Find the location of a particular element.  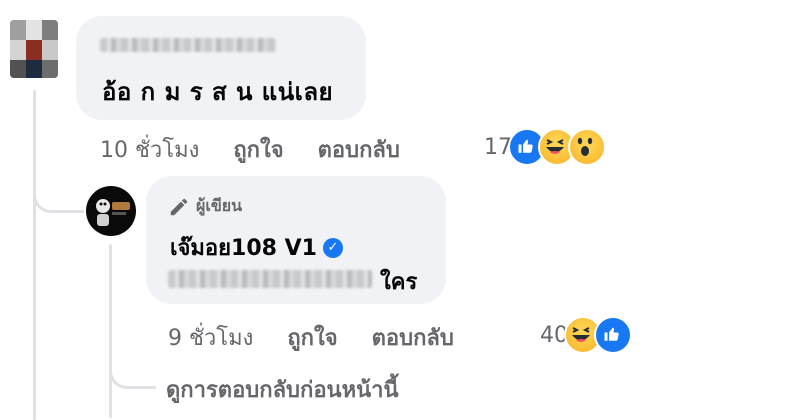

author-badge: ผู้เขียน is located at coordinates (205, 206).